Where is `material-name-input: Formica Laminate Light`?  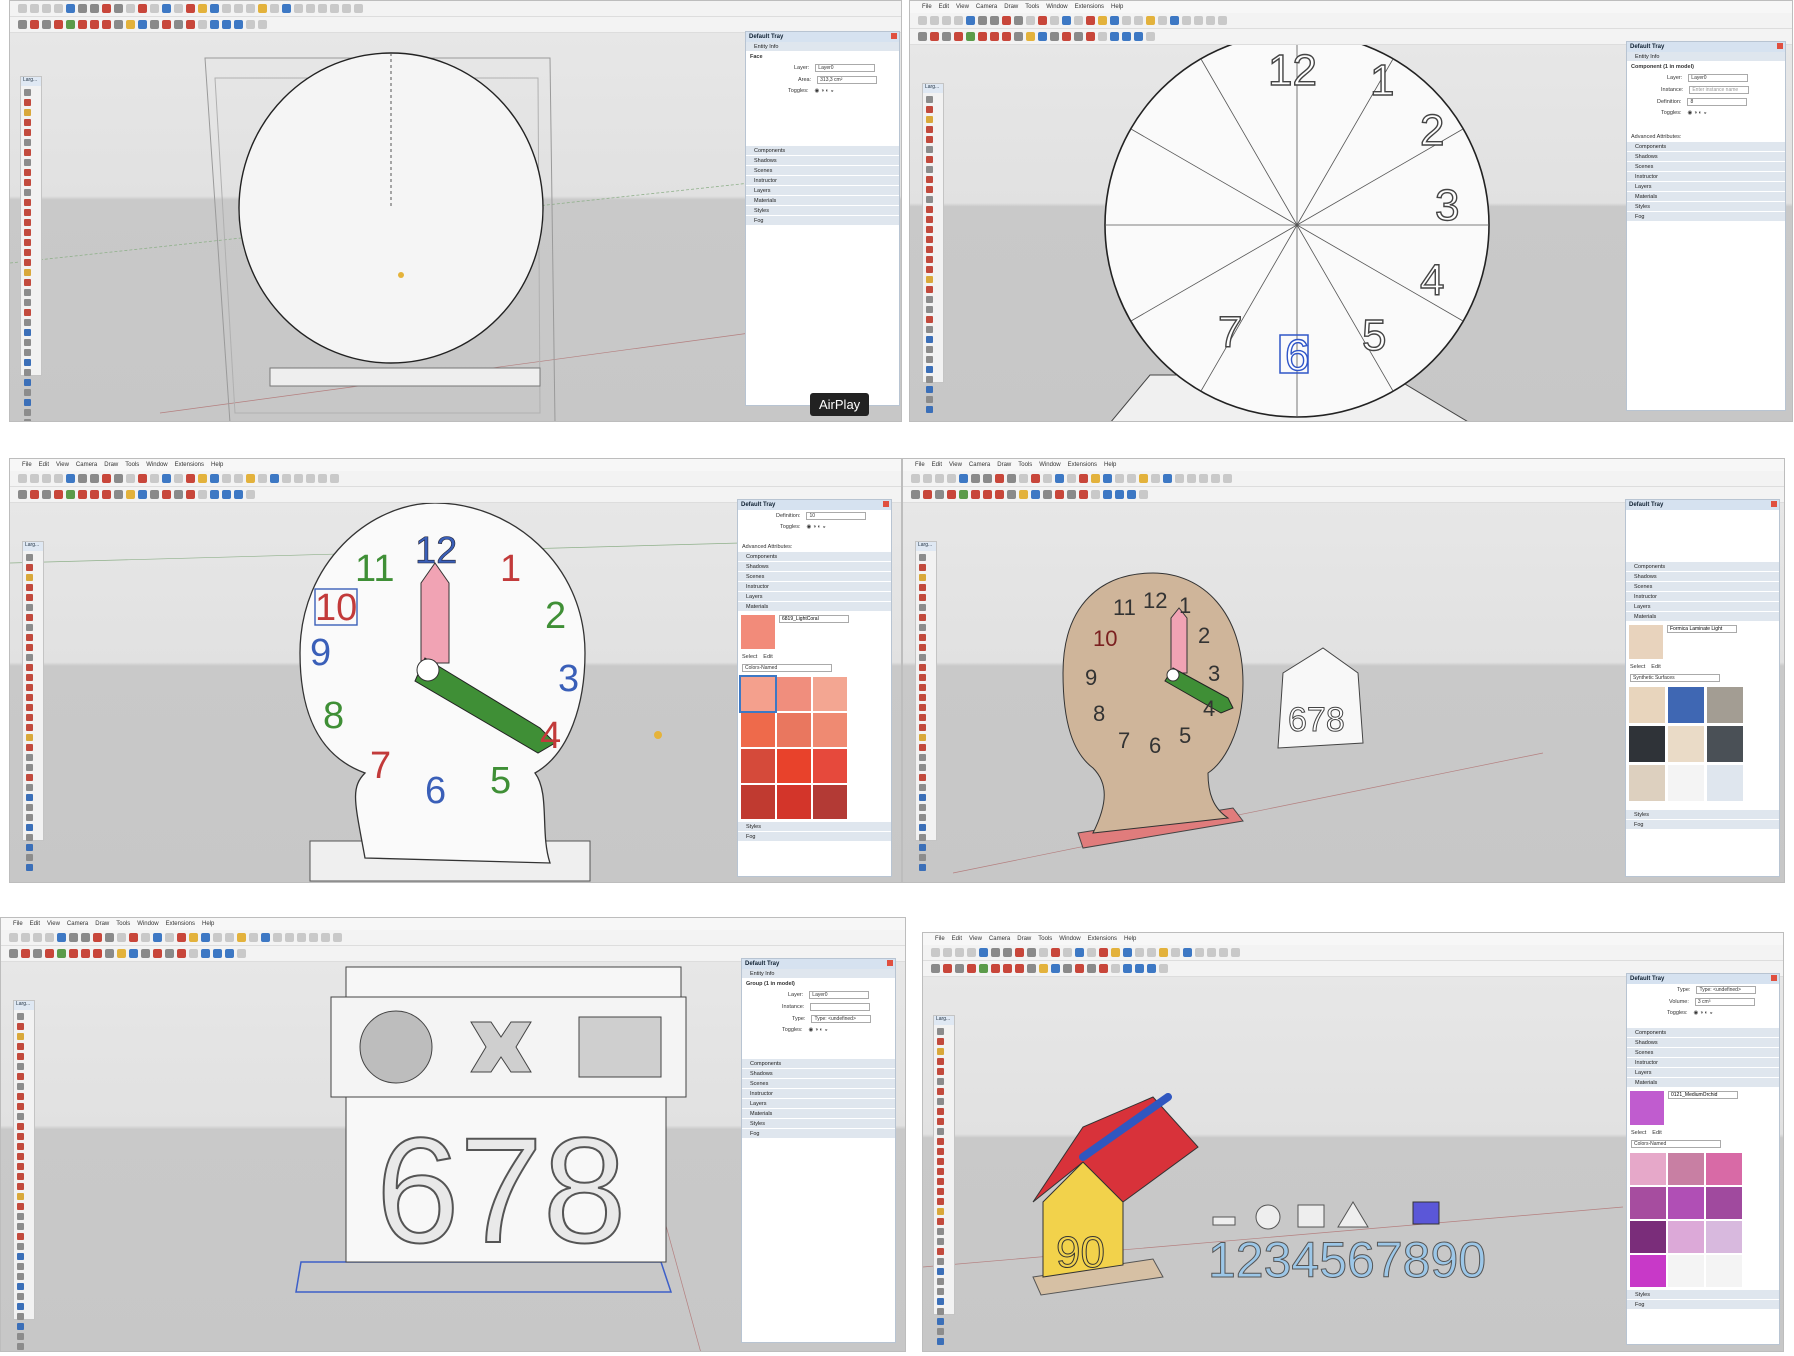
material-name-input: Formica Laminate Light is located at coordinates (1702, 629).